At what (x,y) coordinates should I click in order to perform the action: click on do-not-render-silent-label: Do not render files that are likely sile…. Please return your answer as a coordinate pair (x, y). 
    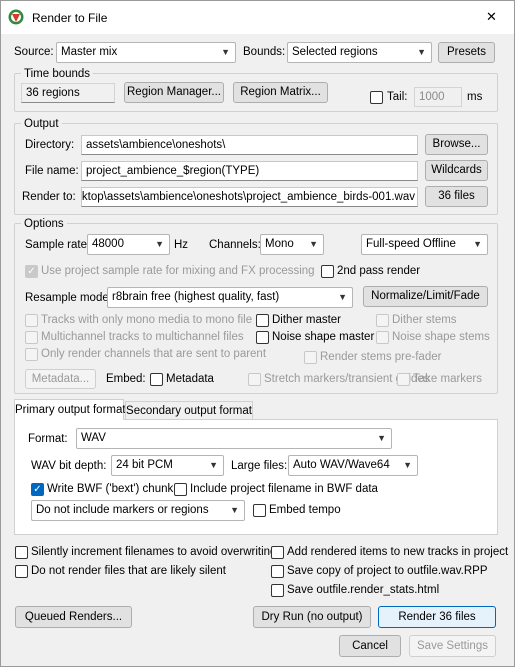
    Looking at the image, I should click on (128, 571).